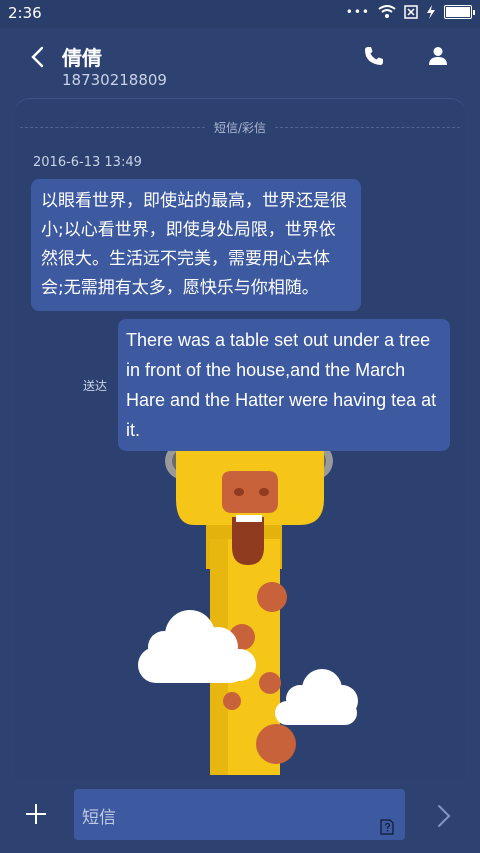  What do you see at coordinates (367, 127) in the screenshot?
I see `divider-line` at bounding box center [367, 127].